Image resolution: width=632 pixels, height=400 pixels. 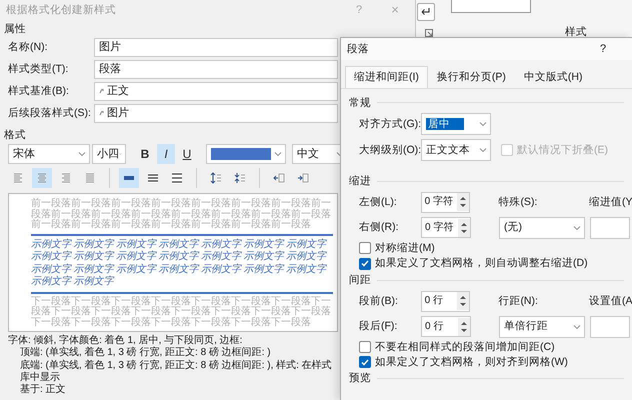 I want to click on align-center-button, so click(x=42, y=178).